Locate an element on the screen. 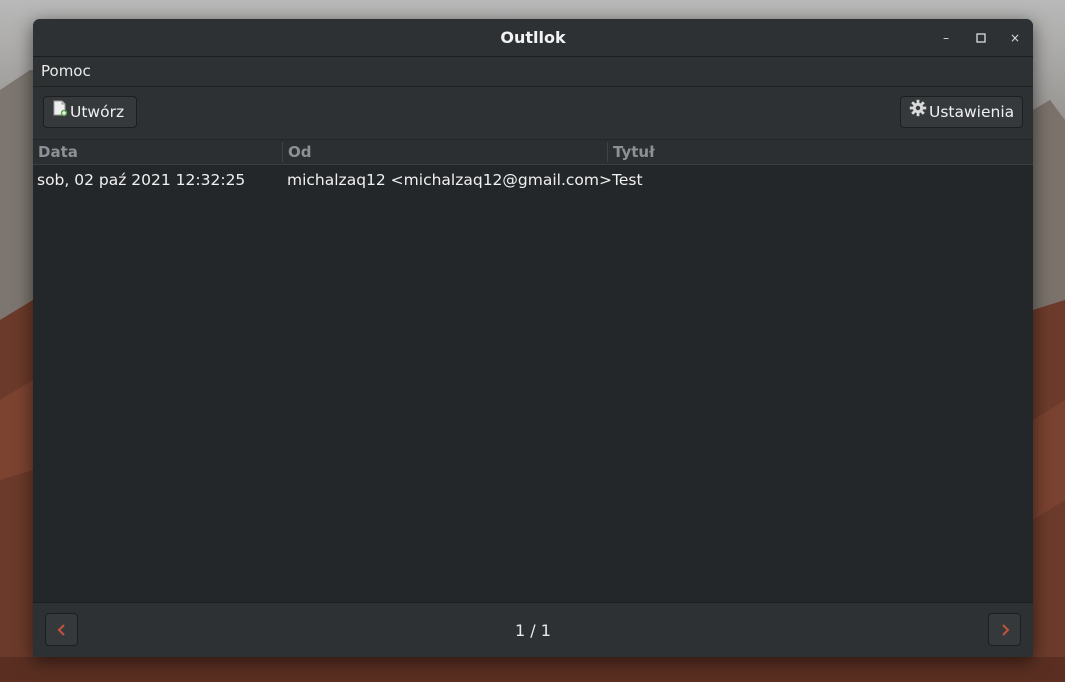 The height and width of the screenshot is (682, 1065). column-header-from: Od is located at coordinates (445, 152).